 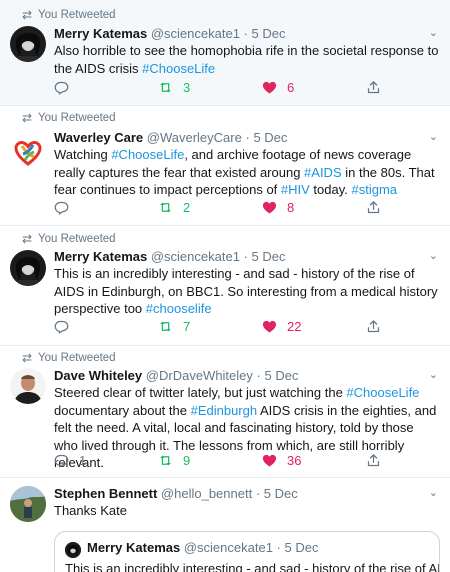 What do you see at coordinates (174, 207) in the screenshot?
I see `retweet-button: 2` at bounding box center [174, 207].